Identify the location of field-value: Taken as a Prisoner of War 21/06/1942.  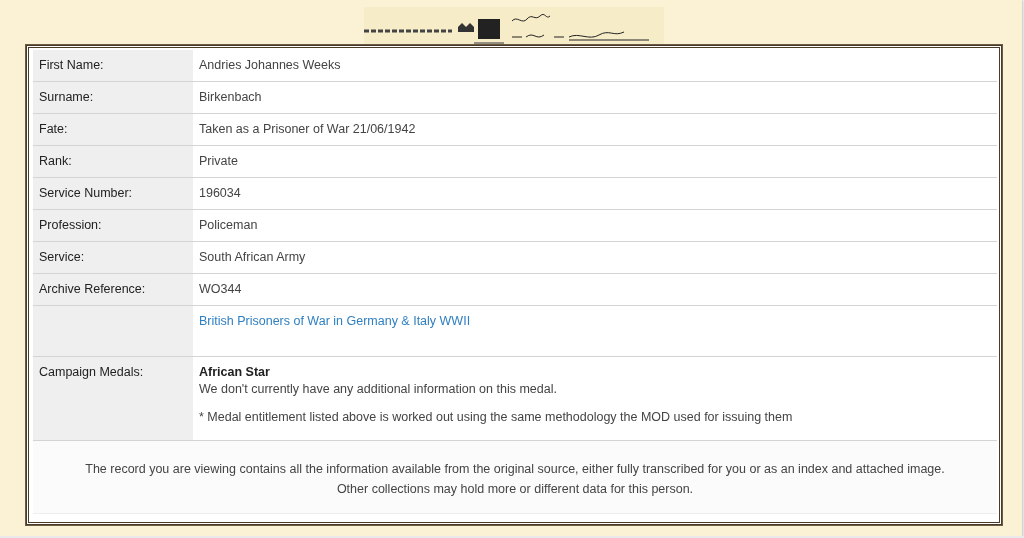
(307, 129).